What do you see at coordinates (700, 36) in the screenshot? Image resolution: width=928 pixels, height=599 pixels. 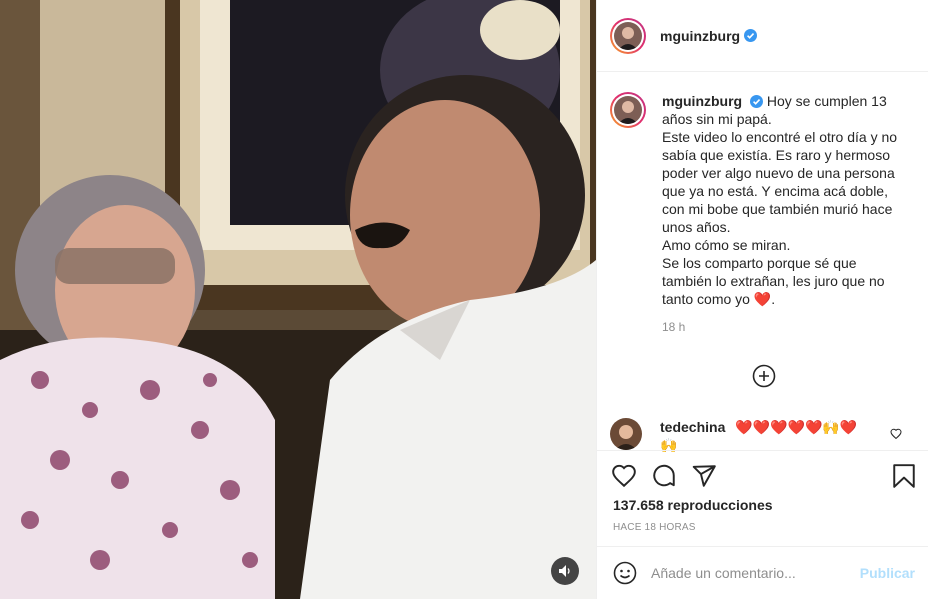 I see `author-username: mguinzburg` at bounding box center [700, 36].